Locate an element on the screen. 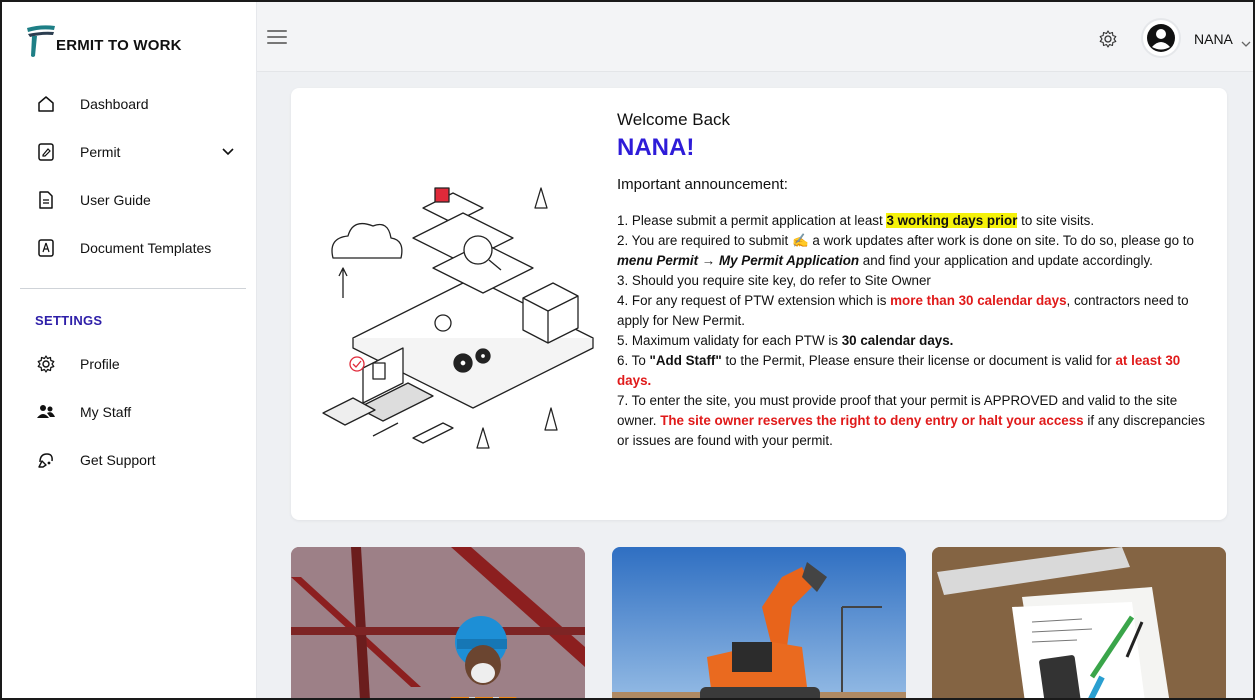 This screenshot has width=1255, height=700. sidebar-item-profile: Profile is located at coordinates (129, 364).